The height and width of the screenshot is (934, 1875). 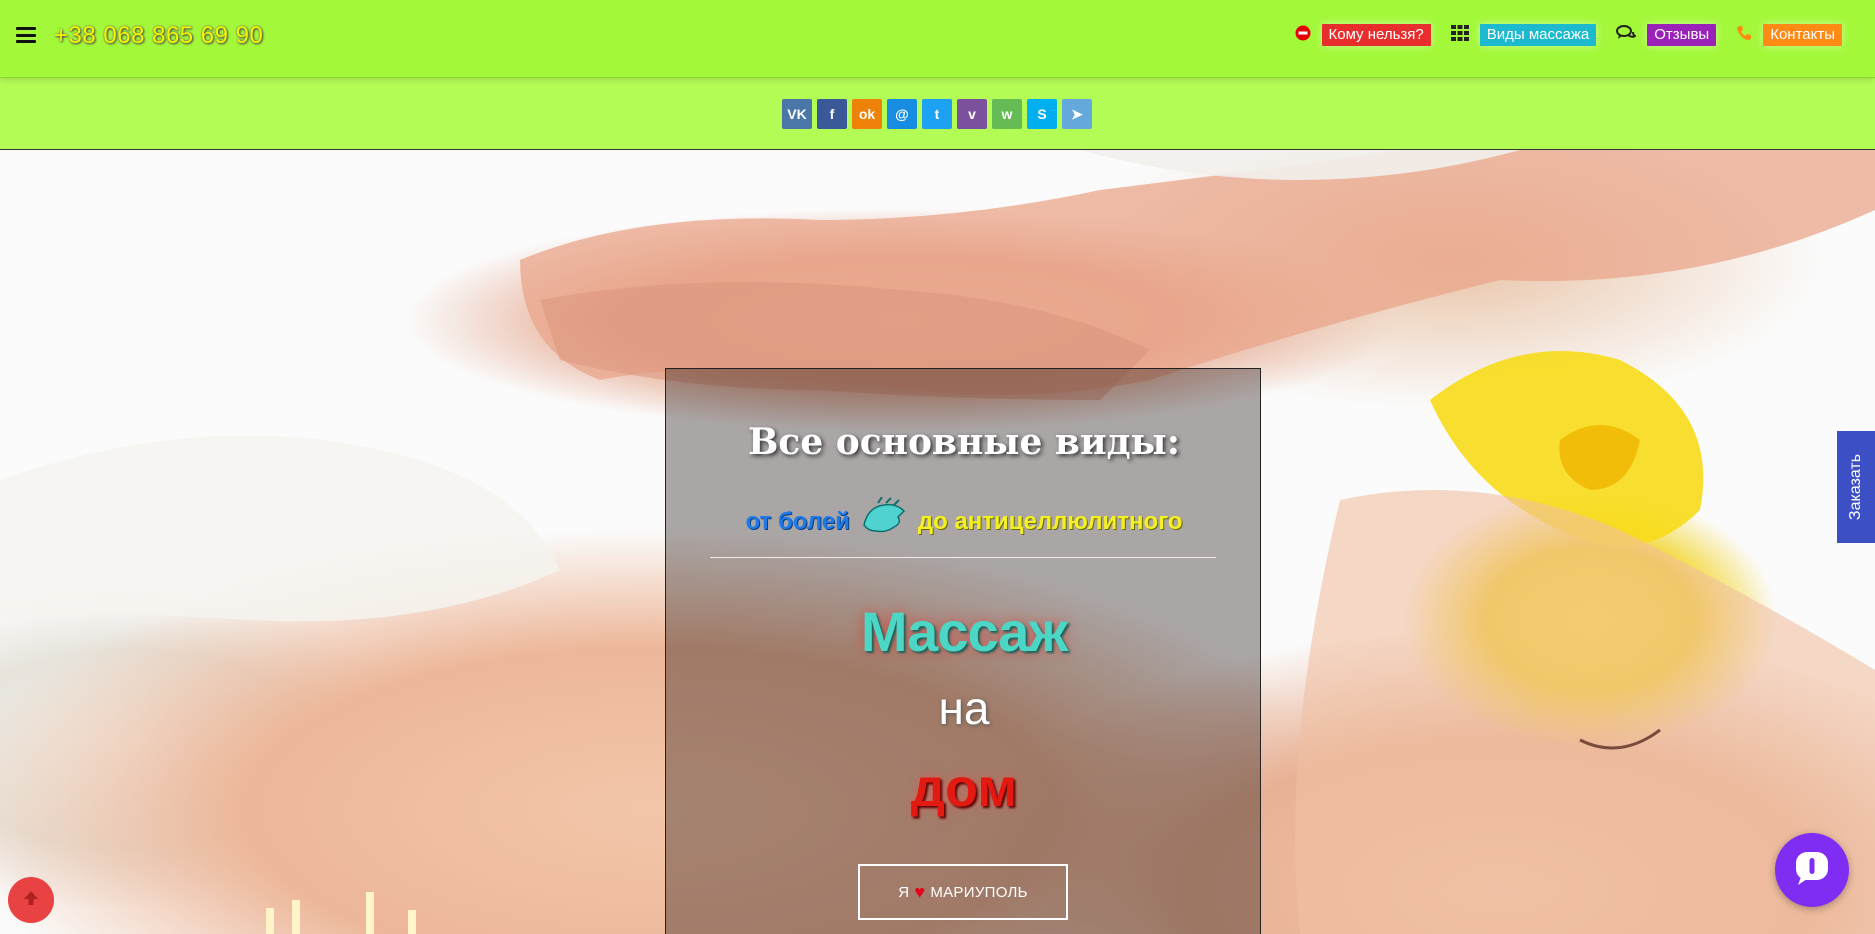 I want to click on viber-icon: v, so click(x=972, y=114).